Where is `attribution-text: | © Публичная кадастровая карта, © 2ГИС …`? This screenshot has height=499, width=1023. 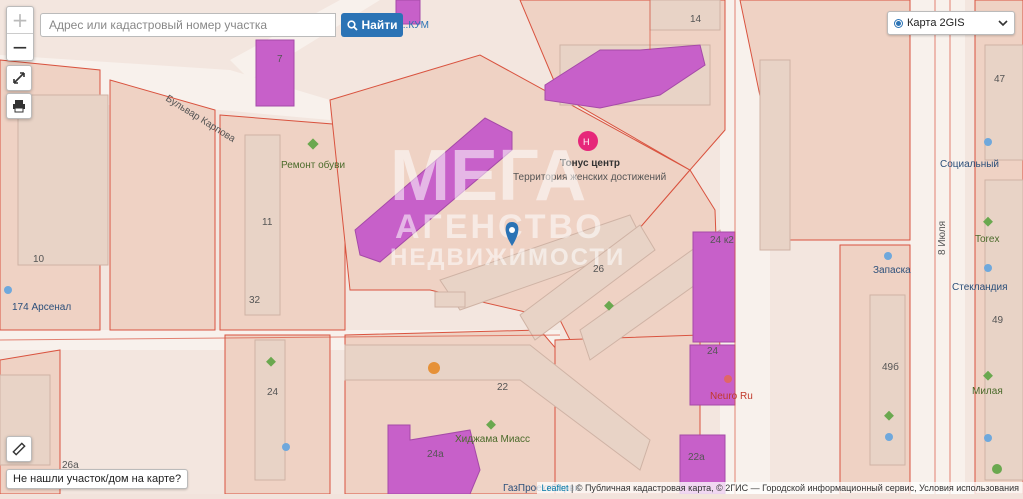 attribution-text: | © Публичная кадастровая карта, © 2ГИС … is located at coordinates (794, 488).